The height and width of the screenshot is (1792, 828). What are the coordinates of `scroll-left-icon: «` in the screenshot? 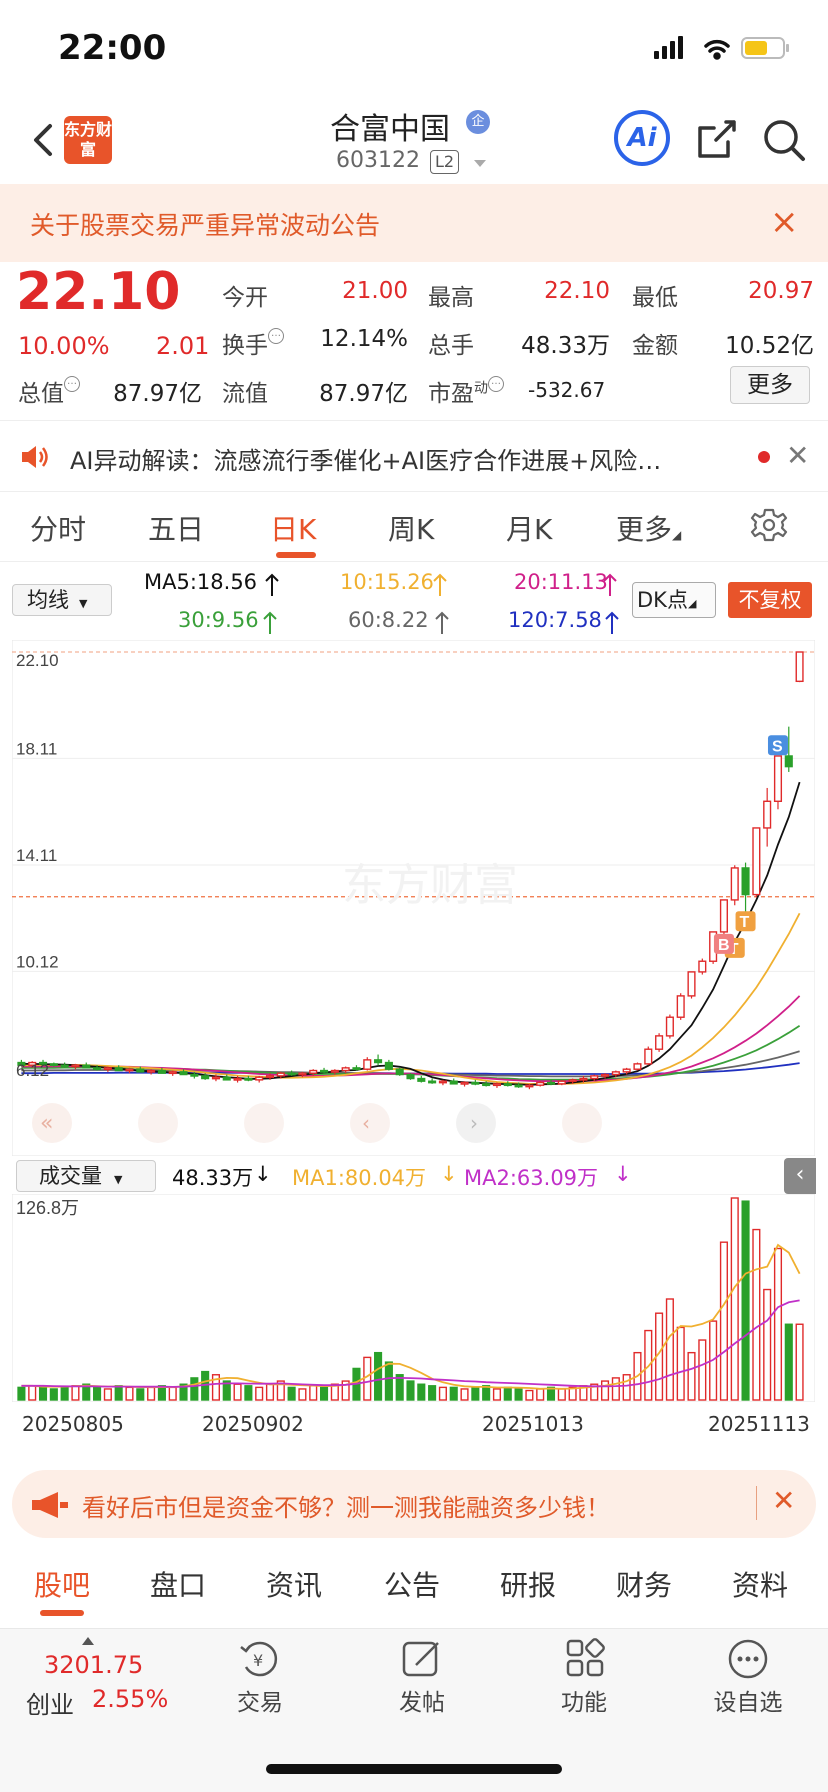 It's located at (52, 1123).